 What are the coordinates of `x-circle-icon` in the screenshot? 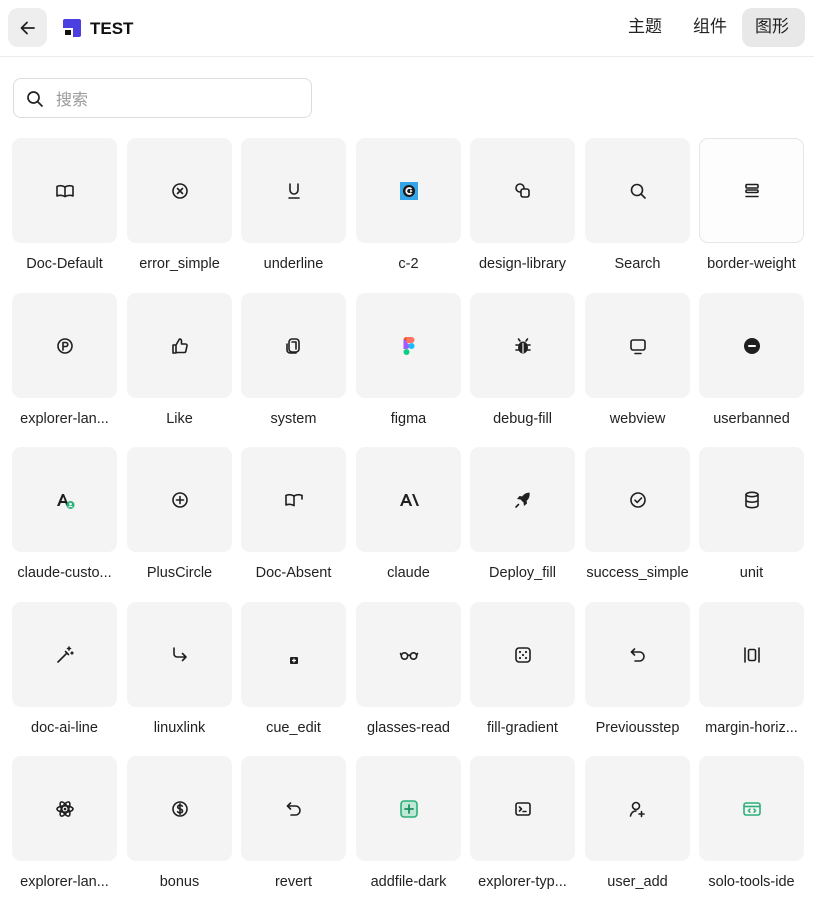 It's located at (179, 190).